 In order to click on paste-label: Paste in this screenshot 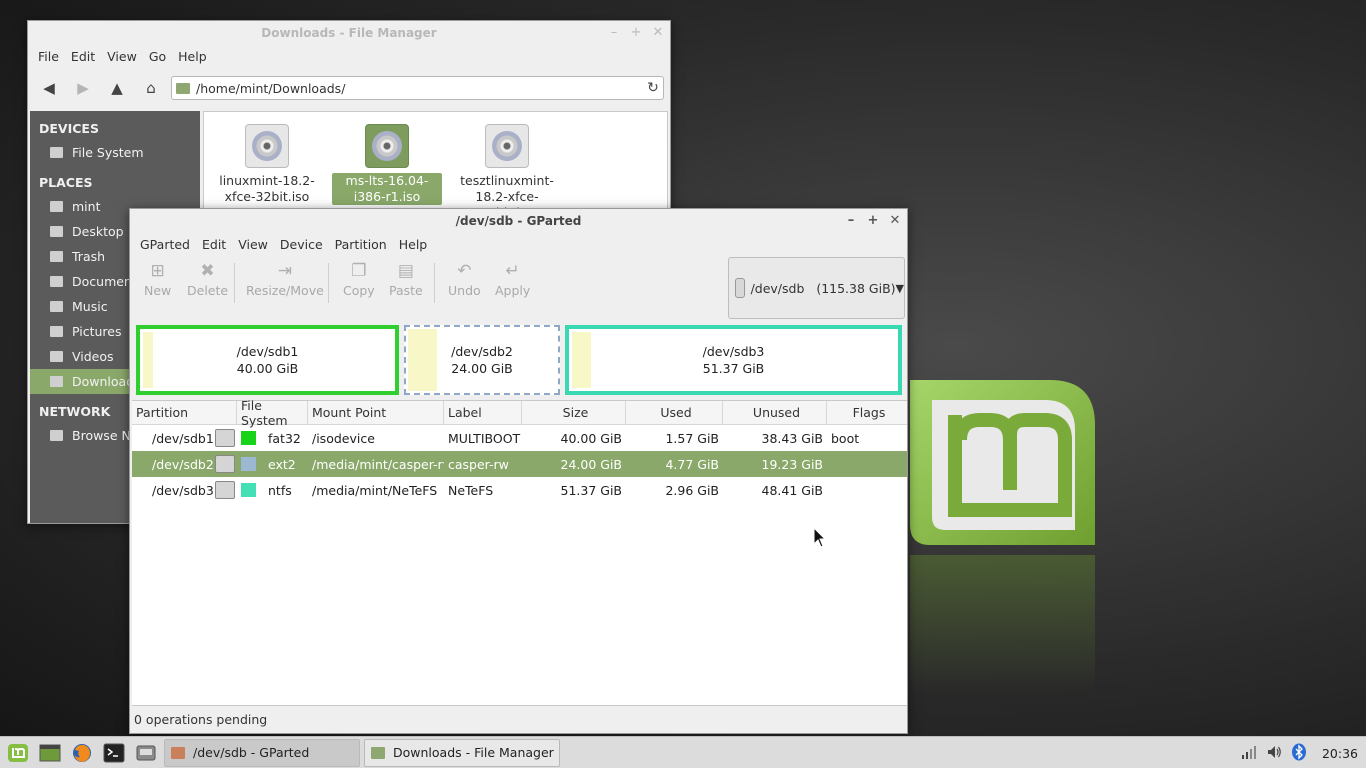, I will do `click(406, 290)`.